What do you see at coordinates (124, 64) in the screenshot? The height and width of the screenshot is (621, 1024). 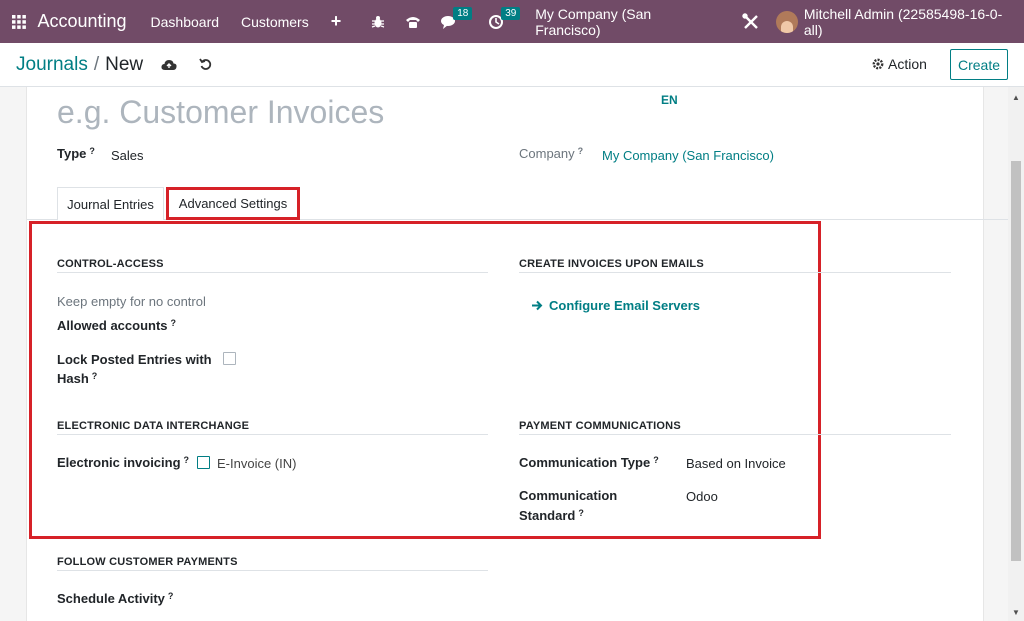 I see `breadcrumb-current: New` at bounding box center [124, 64].